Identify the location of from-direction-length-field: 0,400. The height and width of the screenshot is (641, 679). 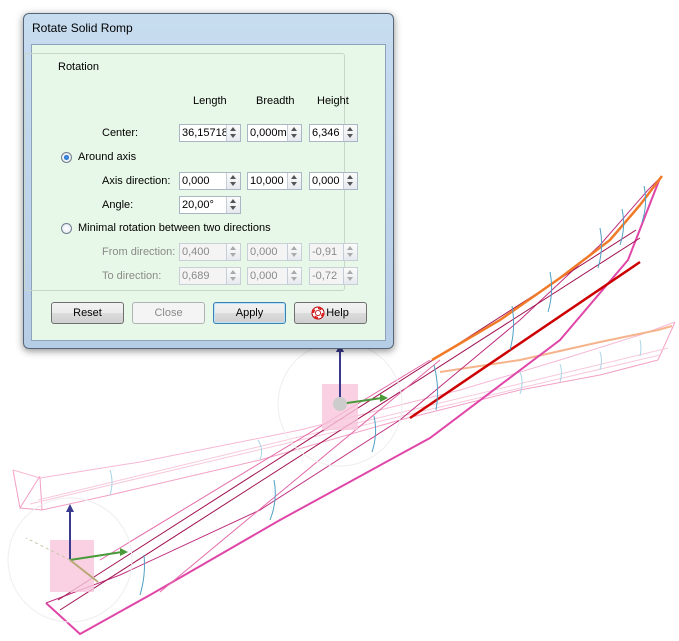
(210, 252).